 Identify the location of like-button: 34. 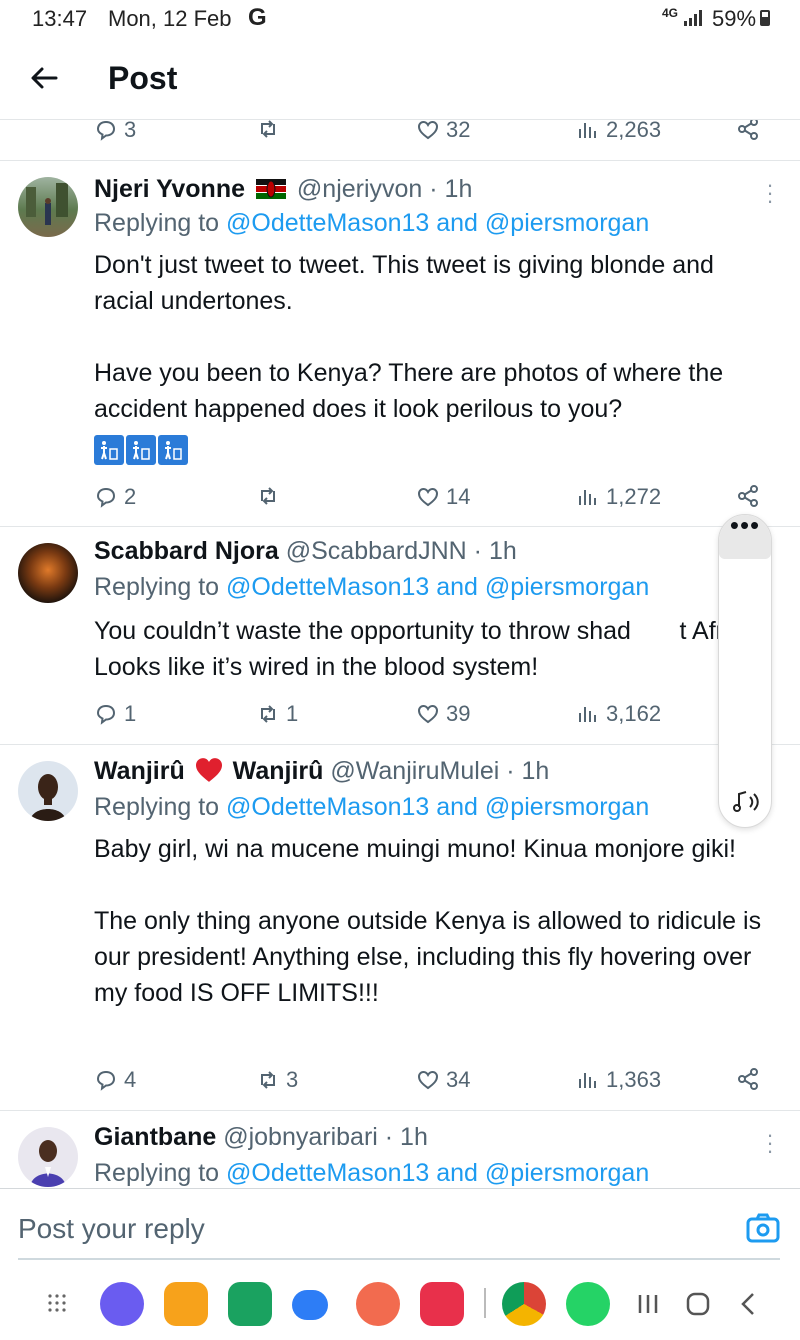
(443, 1080).